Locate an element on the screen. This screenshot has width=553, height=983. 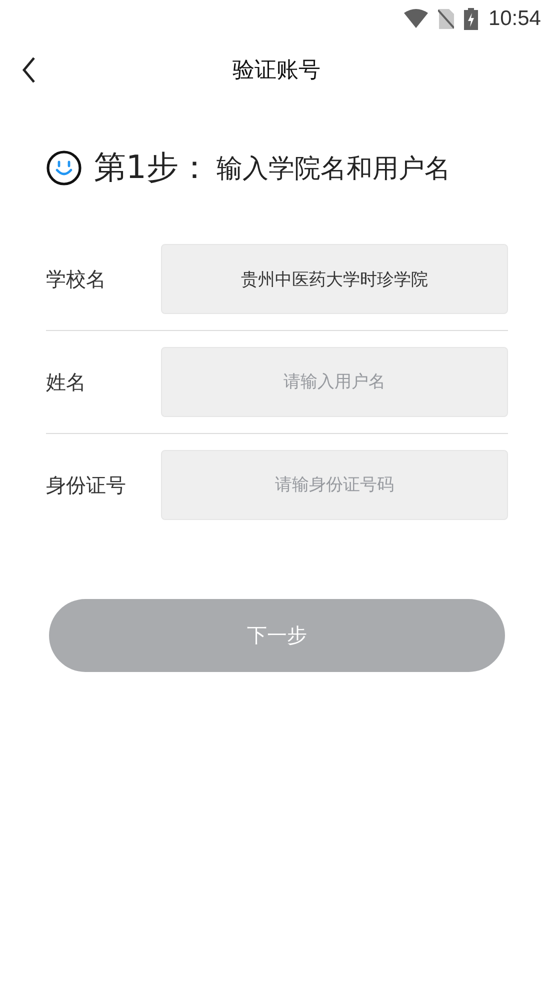
no-sim-icon is located at coordinates (446, 19).